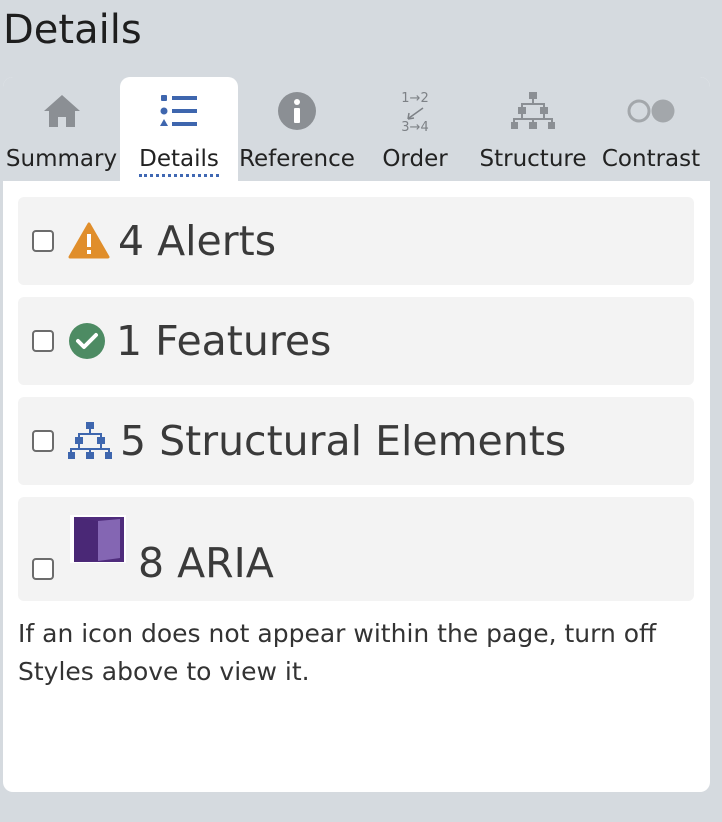  I want to click on tab-structure: Structure, so click(533, 129).